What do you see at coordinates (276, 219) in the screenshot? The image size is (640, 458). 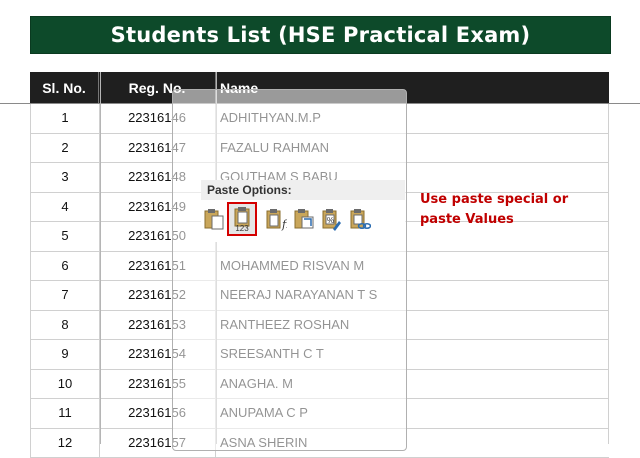 I see `paste-formulas-icon: fx` at bounding box center [276, 219].